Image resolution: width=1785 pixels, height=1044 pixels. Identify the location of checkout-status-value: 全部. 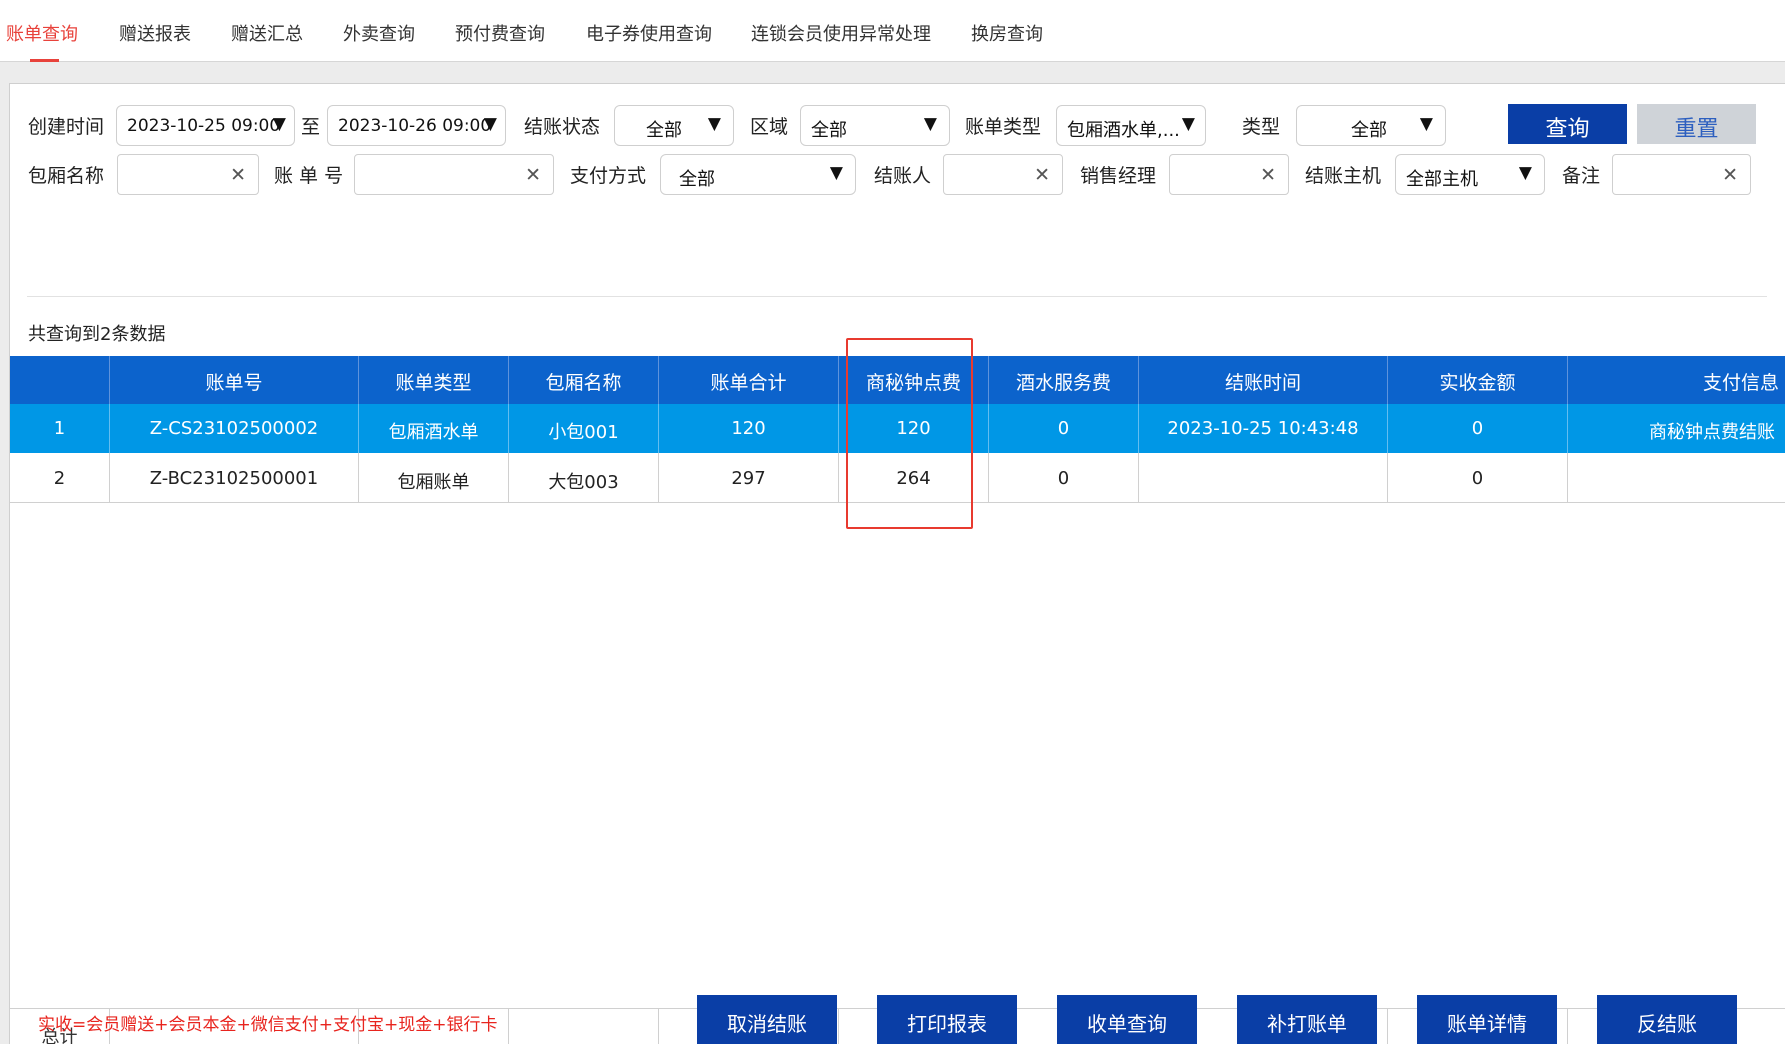
(664, 130).